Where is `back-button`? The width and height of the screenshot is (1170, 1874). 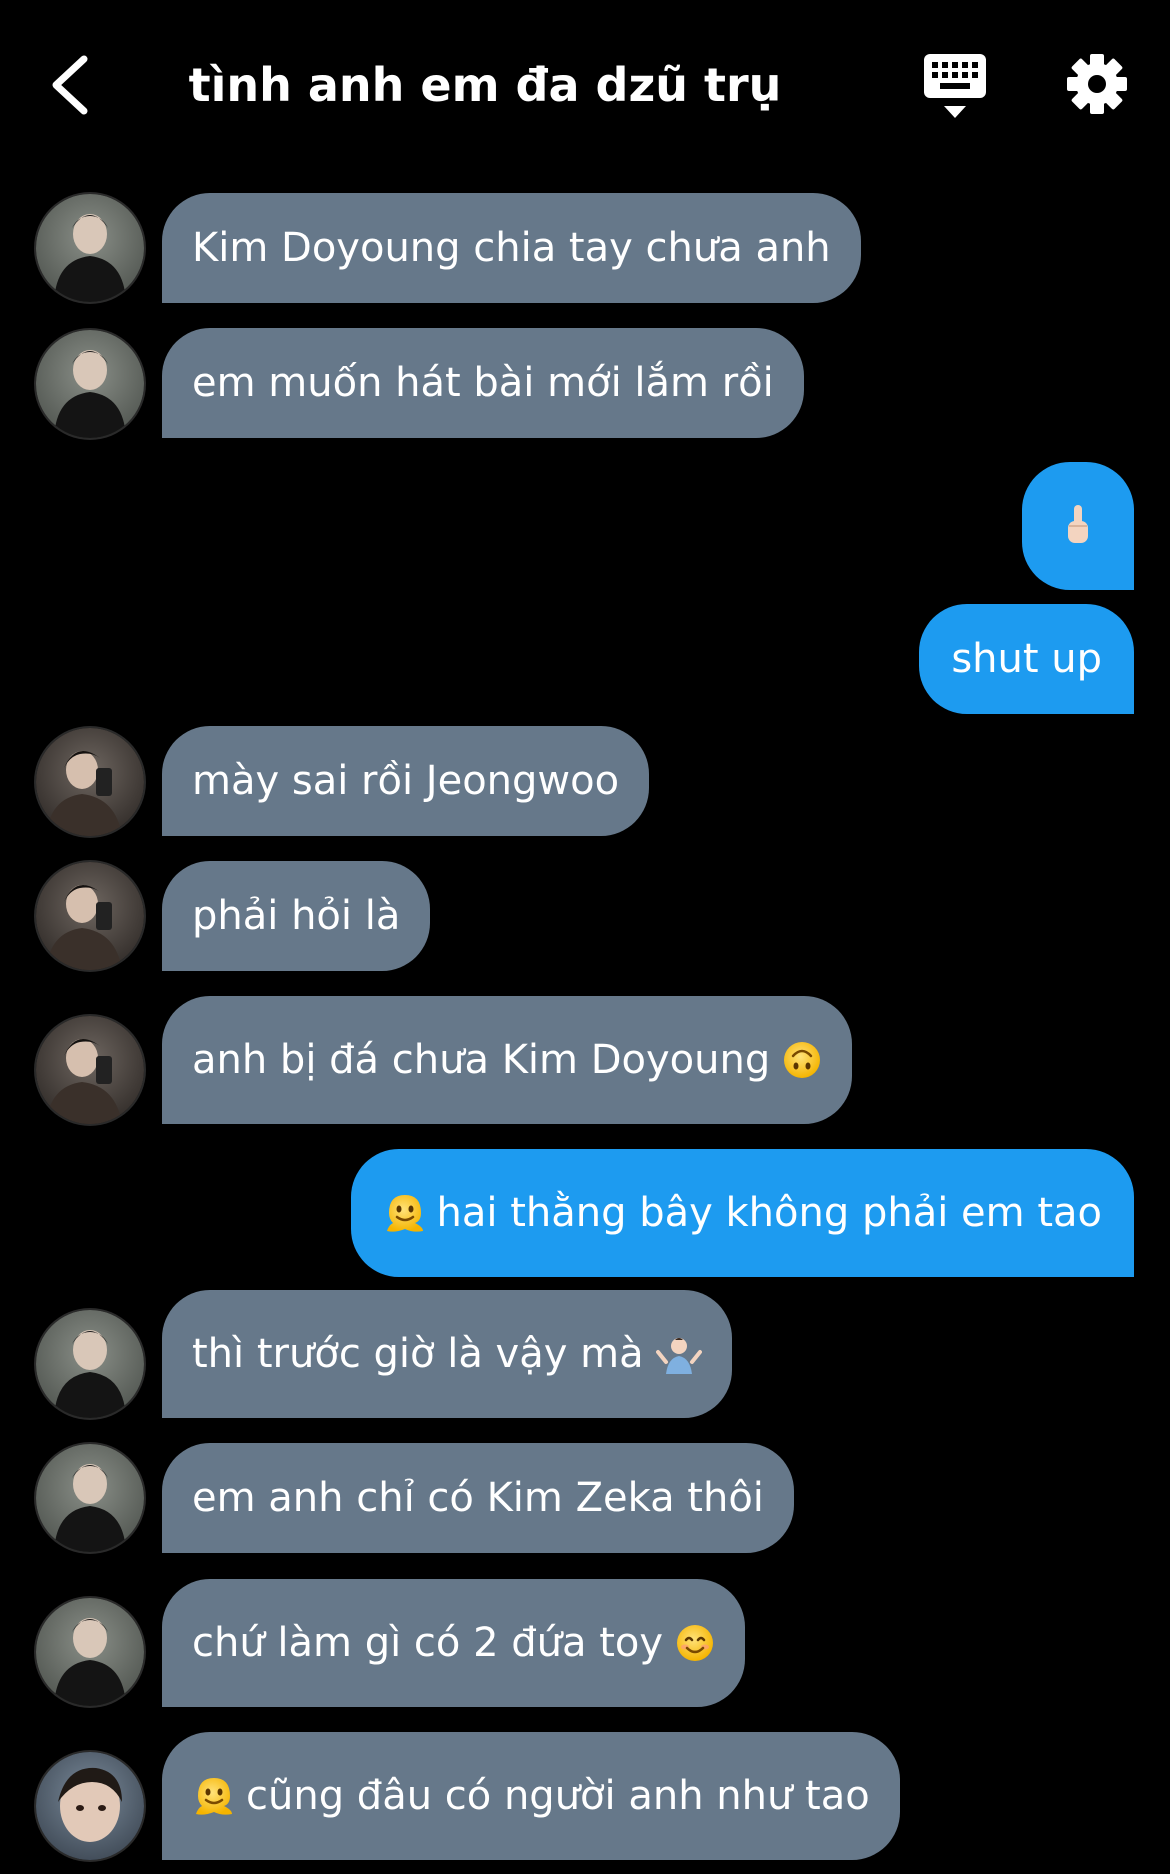 back-button is located at coordinates (70, 85).